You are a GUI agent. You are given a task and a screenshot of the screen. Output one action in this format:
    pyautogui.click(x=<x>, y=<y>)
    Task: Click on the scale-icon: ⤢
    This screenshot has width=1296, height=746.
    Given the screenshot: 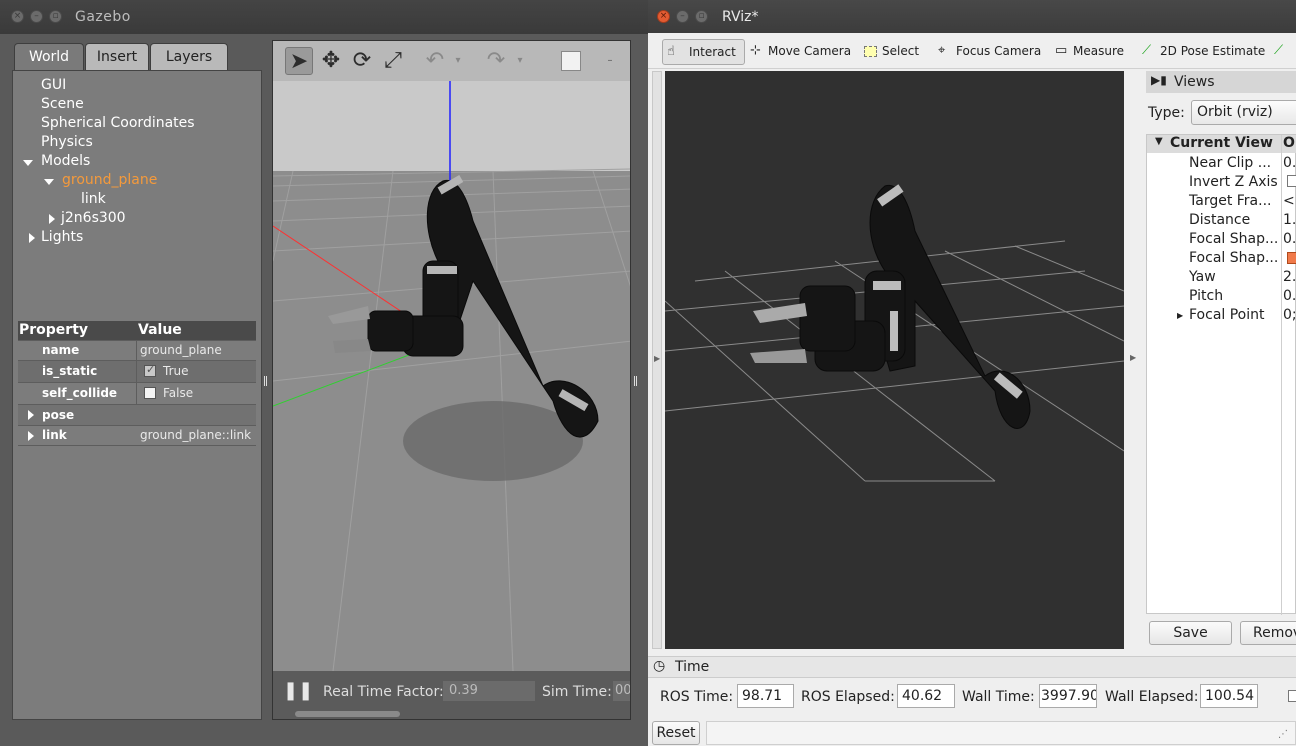 What is the action you would take?
    pyautogui.click(x=393, y=61)
    